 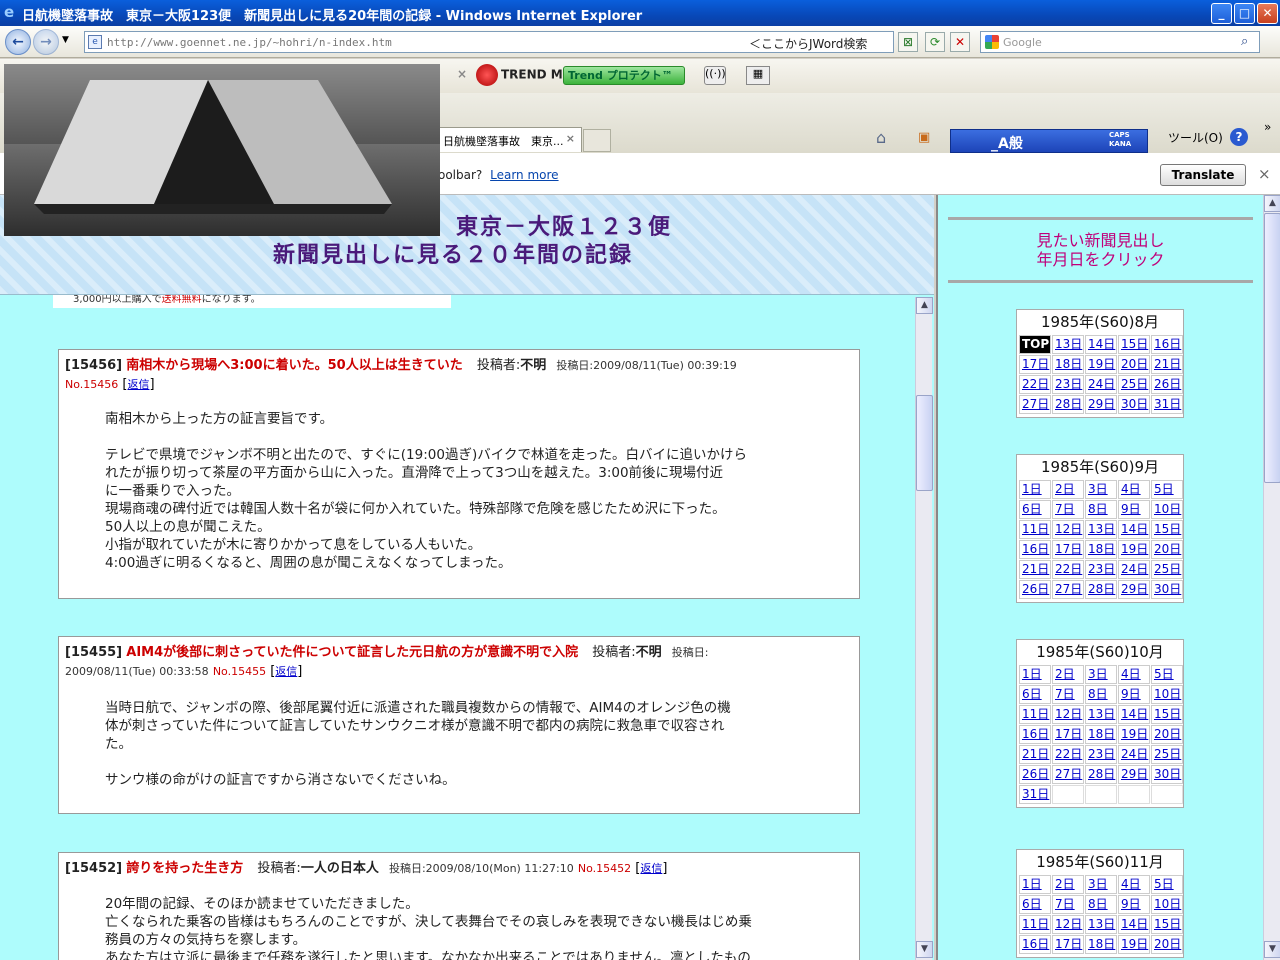 I want to click on toolbar-close-icon: ×, so click(x=462, y=74).